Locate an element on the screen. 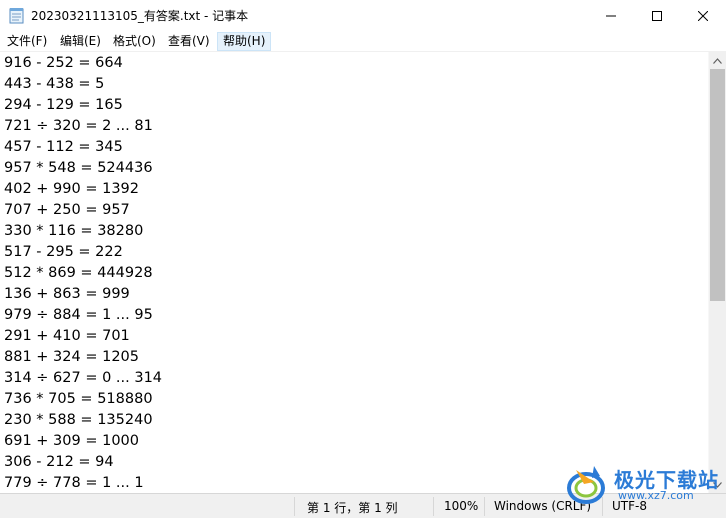 Image resolution: width=726 pixels, height=518 pixels. text-line: 779 ÷ 778 = 1 ... 1 is located at coordinates (74, 483).